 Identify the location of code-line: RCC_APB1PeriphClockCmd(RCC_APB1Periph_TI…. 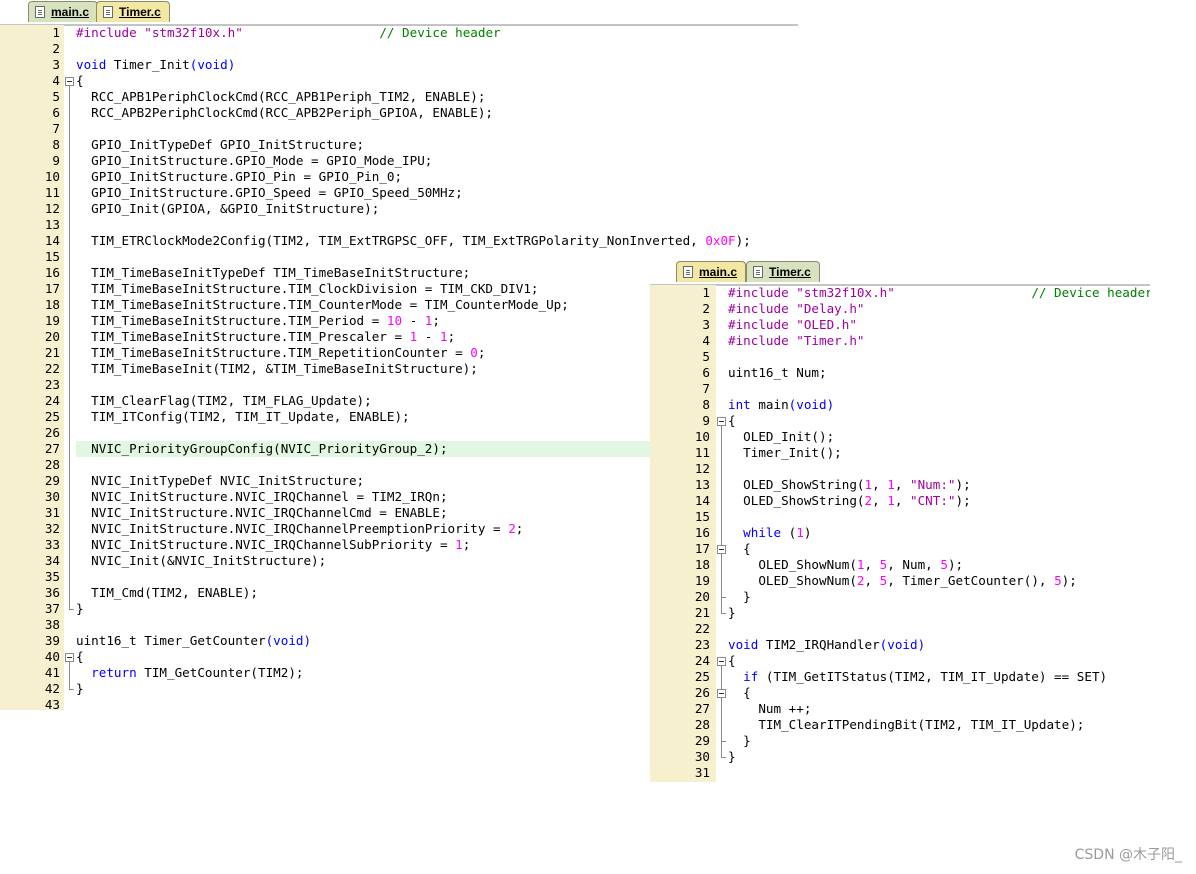
(437, 97).